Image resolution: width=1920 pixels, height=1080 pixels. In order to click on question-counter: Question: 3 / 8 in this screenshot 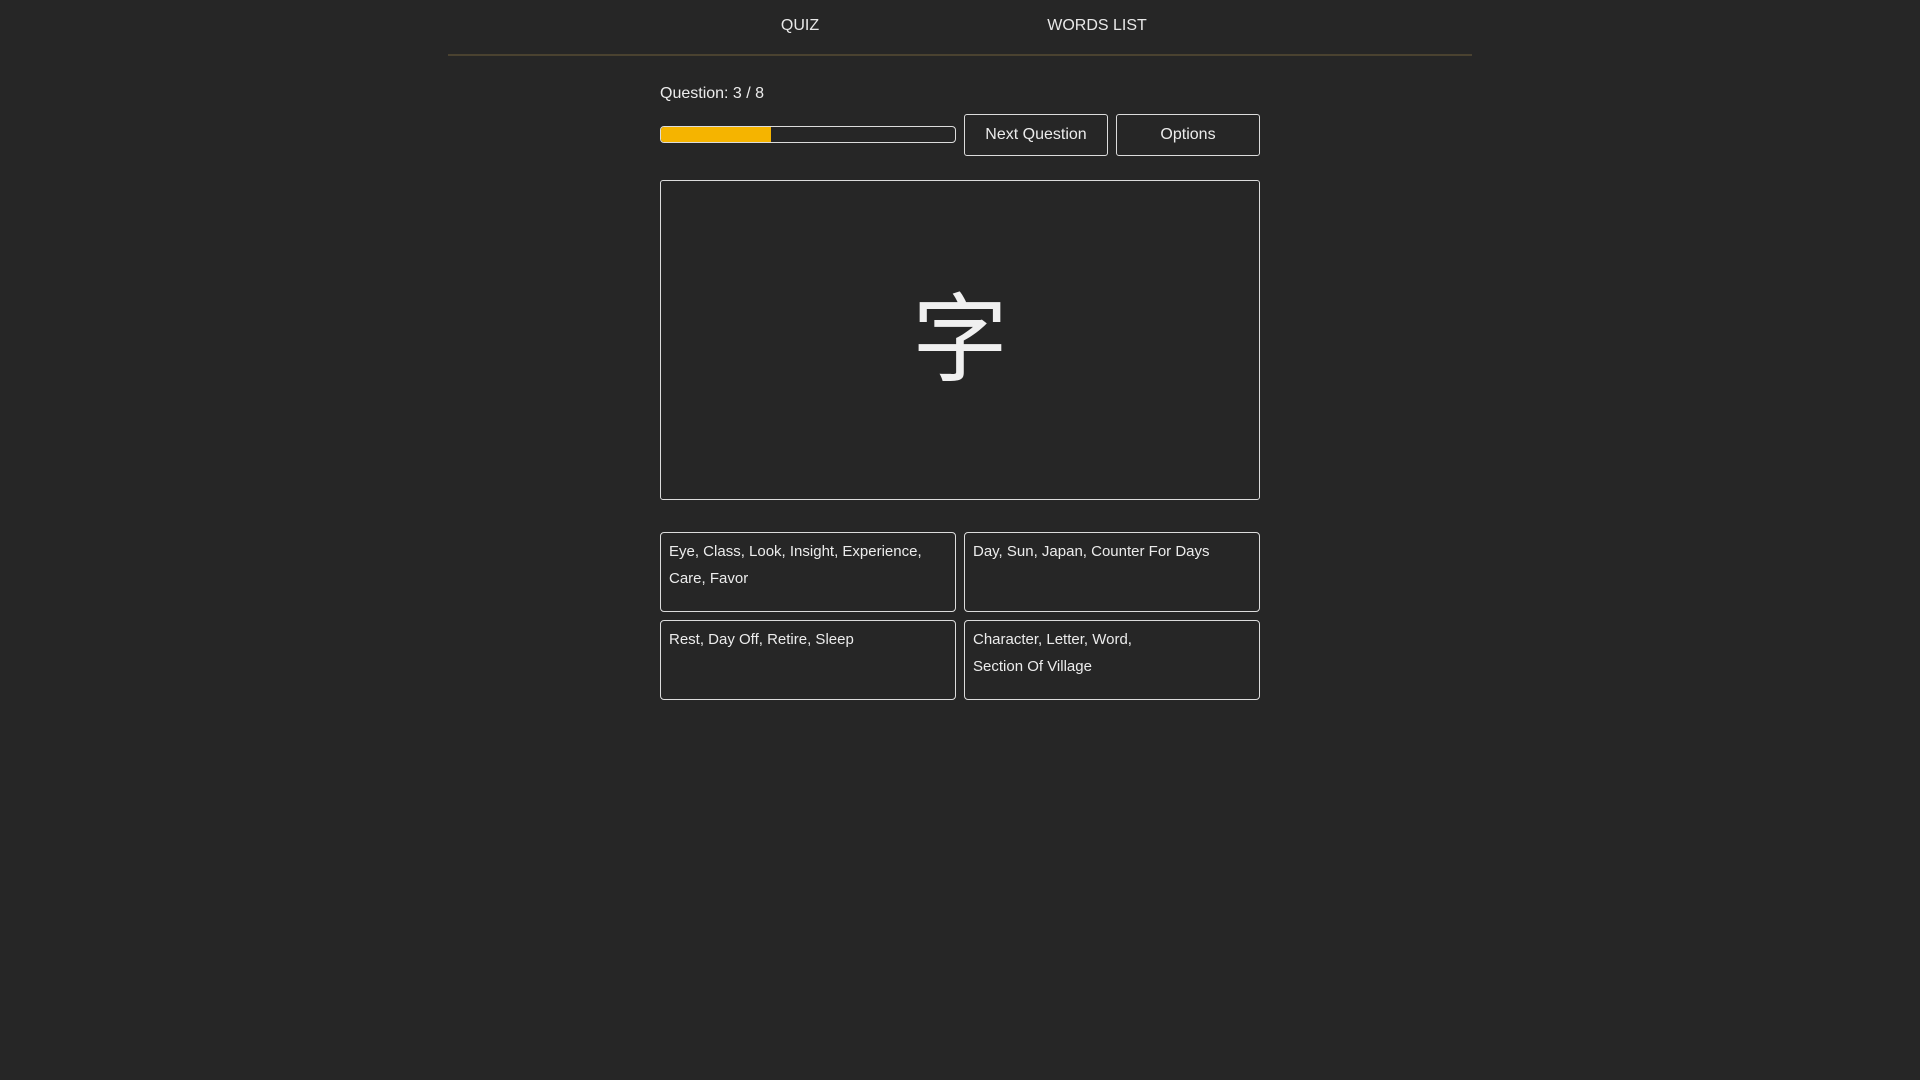, I will do `click(712, 93)`.